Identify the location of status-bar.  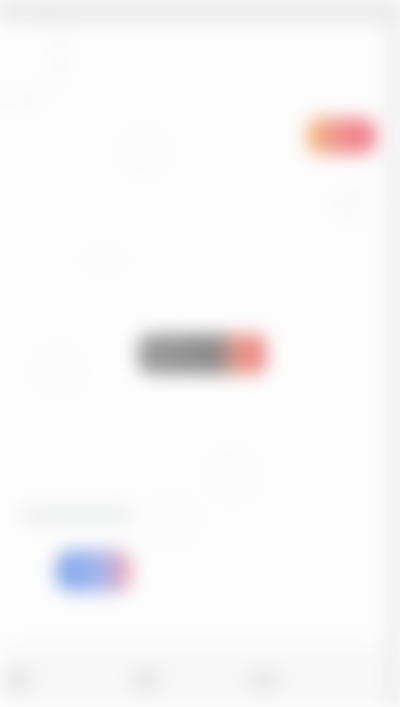
(200, 11).